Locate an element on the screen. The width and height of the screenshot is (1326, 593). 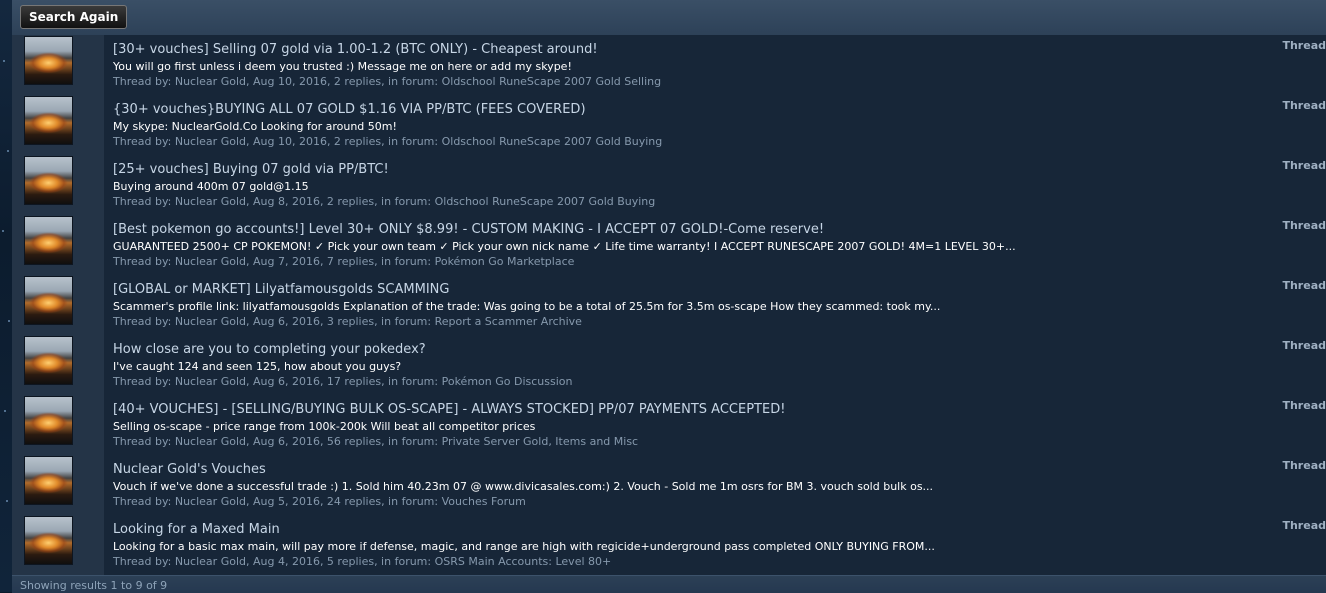
result-title-link: Nuclear Gold's Vouches is located at coordinates (189, 469).